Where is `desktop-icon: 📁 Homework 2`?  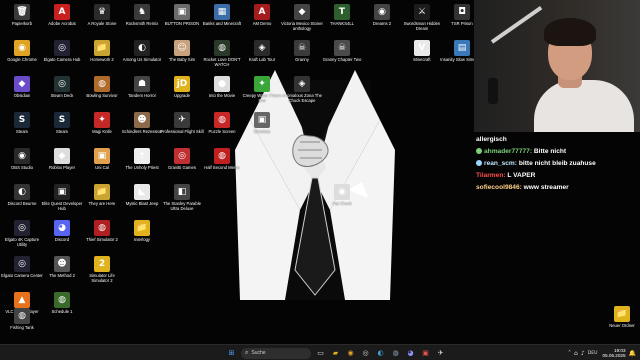
desktop-icon: 📁 Homework 2 is located at coordinates (102, 57).